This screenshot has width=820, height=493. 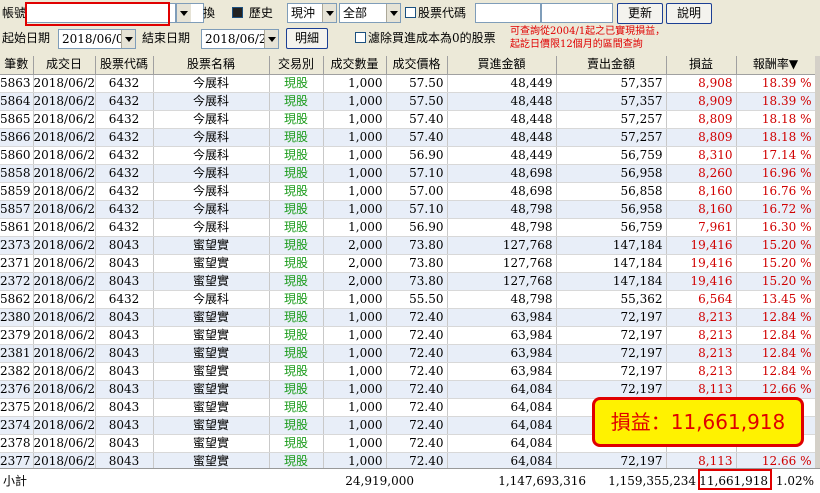 What do you see at coordinates (190, 13) in the screenshot?
I see `account-dropdown` at bounding box center [190, 13].